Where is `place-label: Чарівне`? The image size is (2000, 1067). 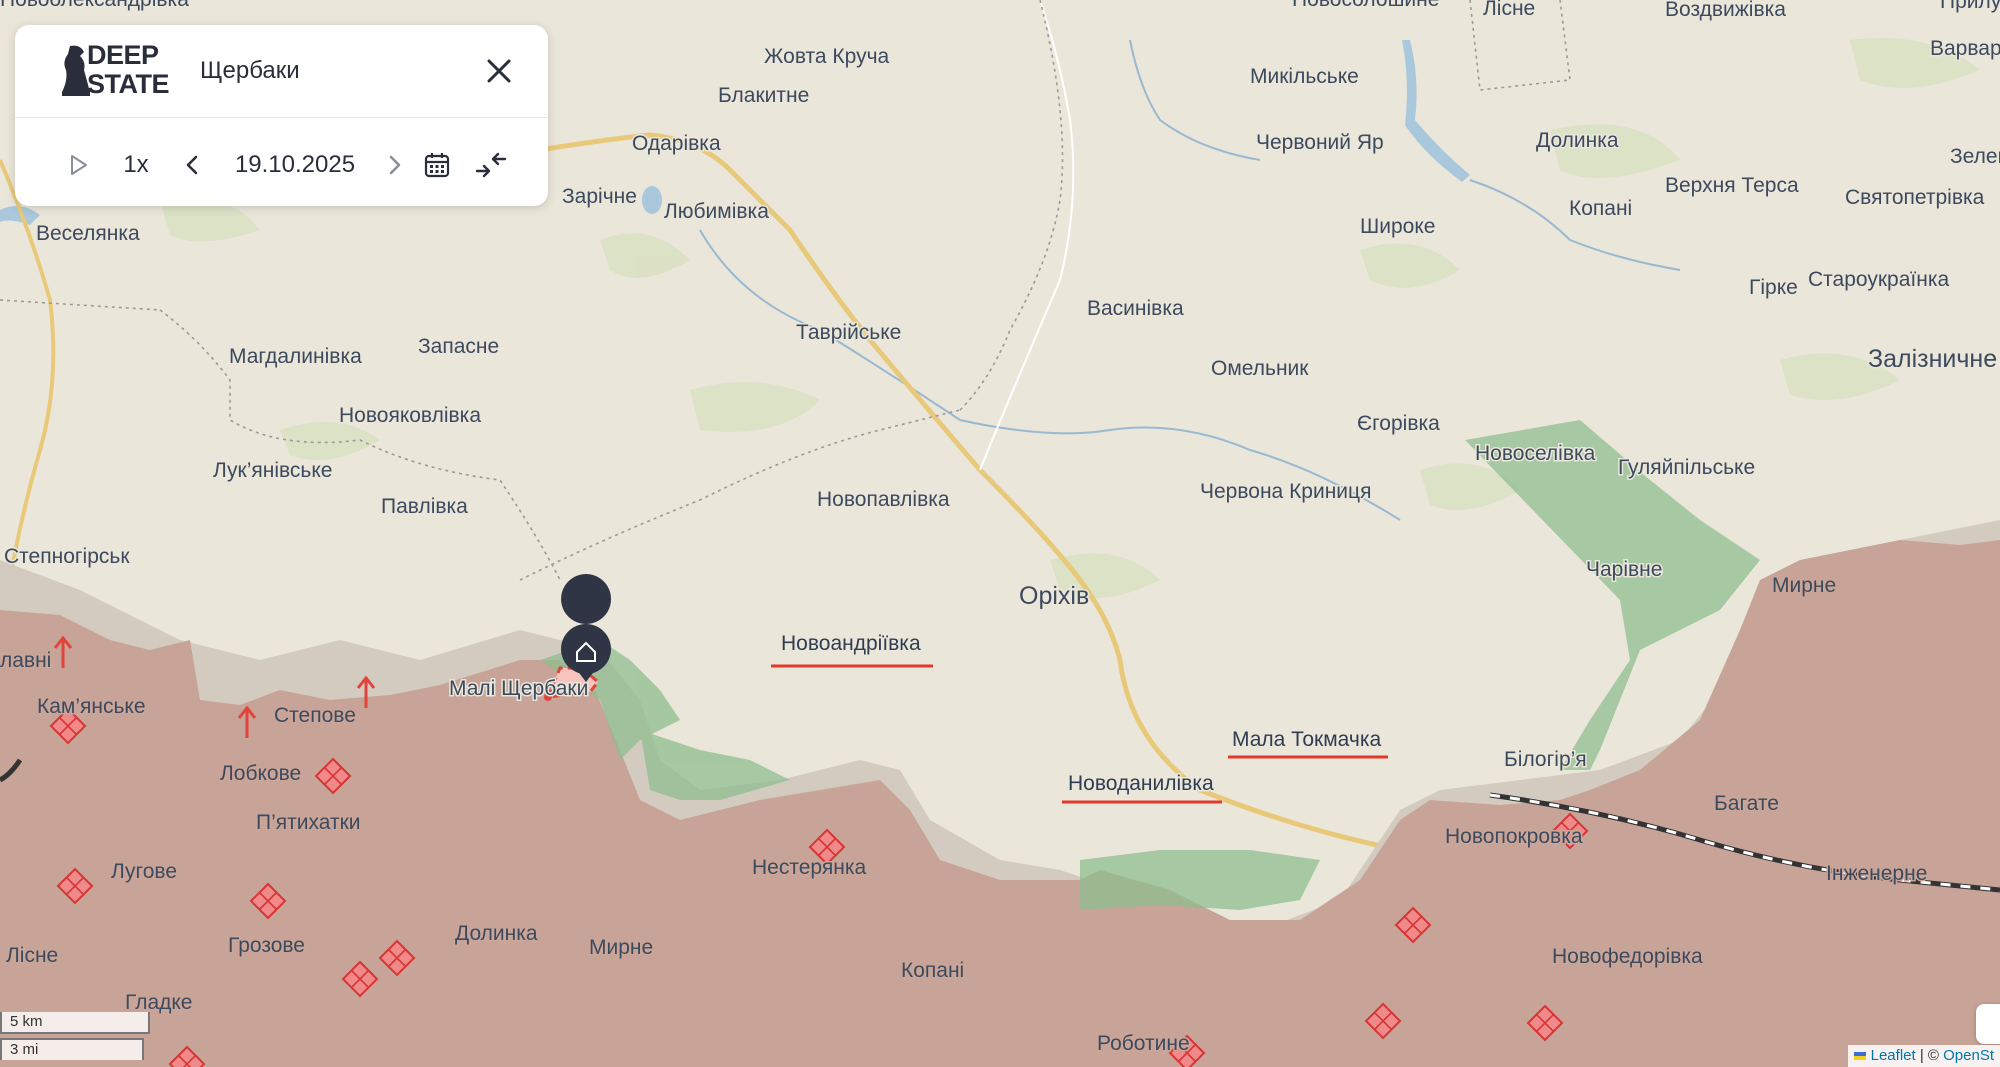 place-label: Чарівне is located at coordinates (1624, 569).